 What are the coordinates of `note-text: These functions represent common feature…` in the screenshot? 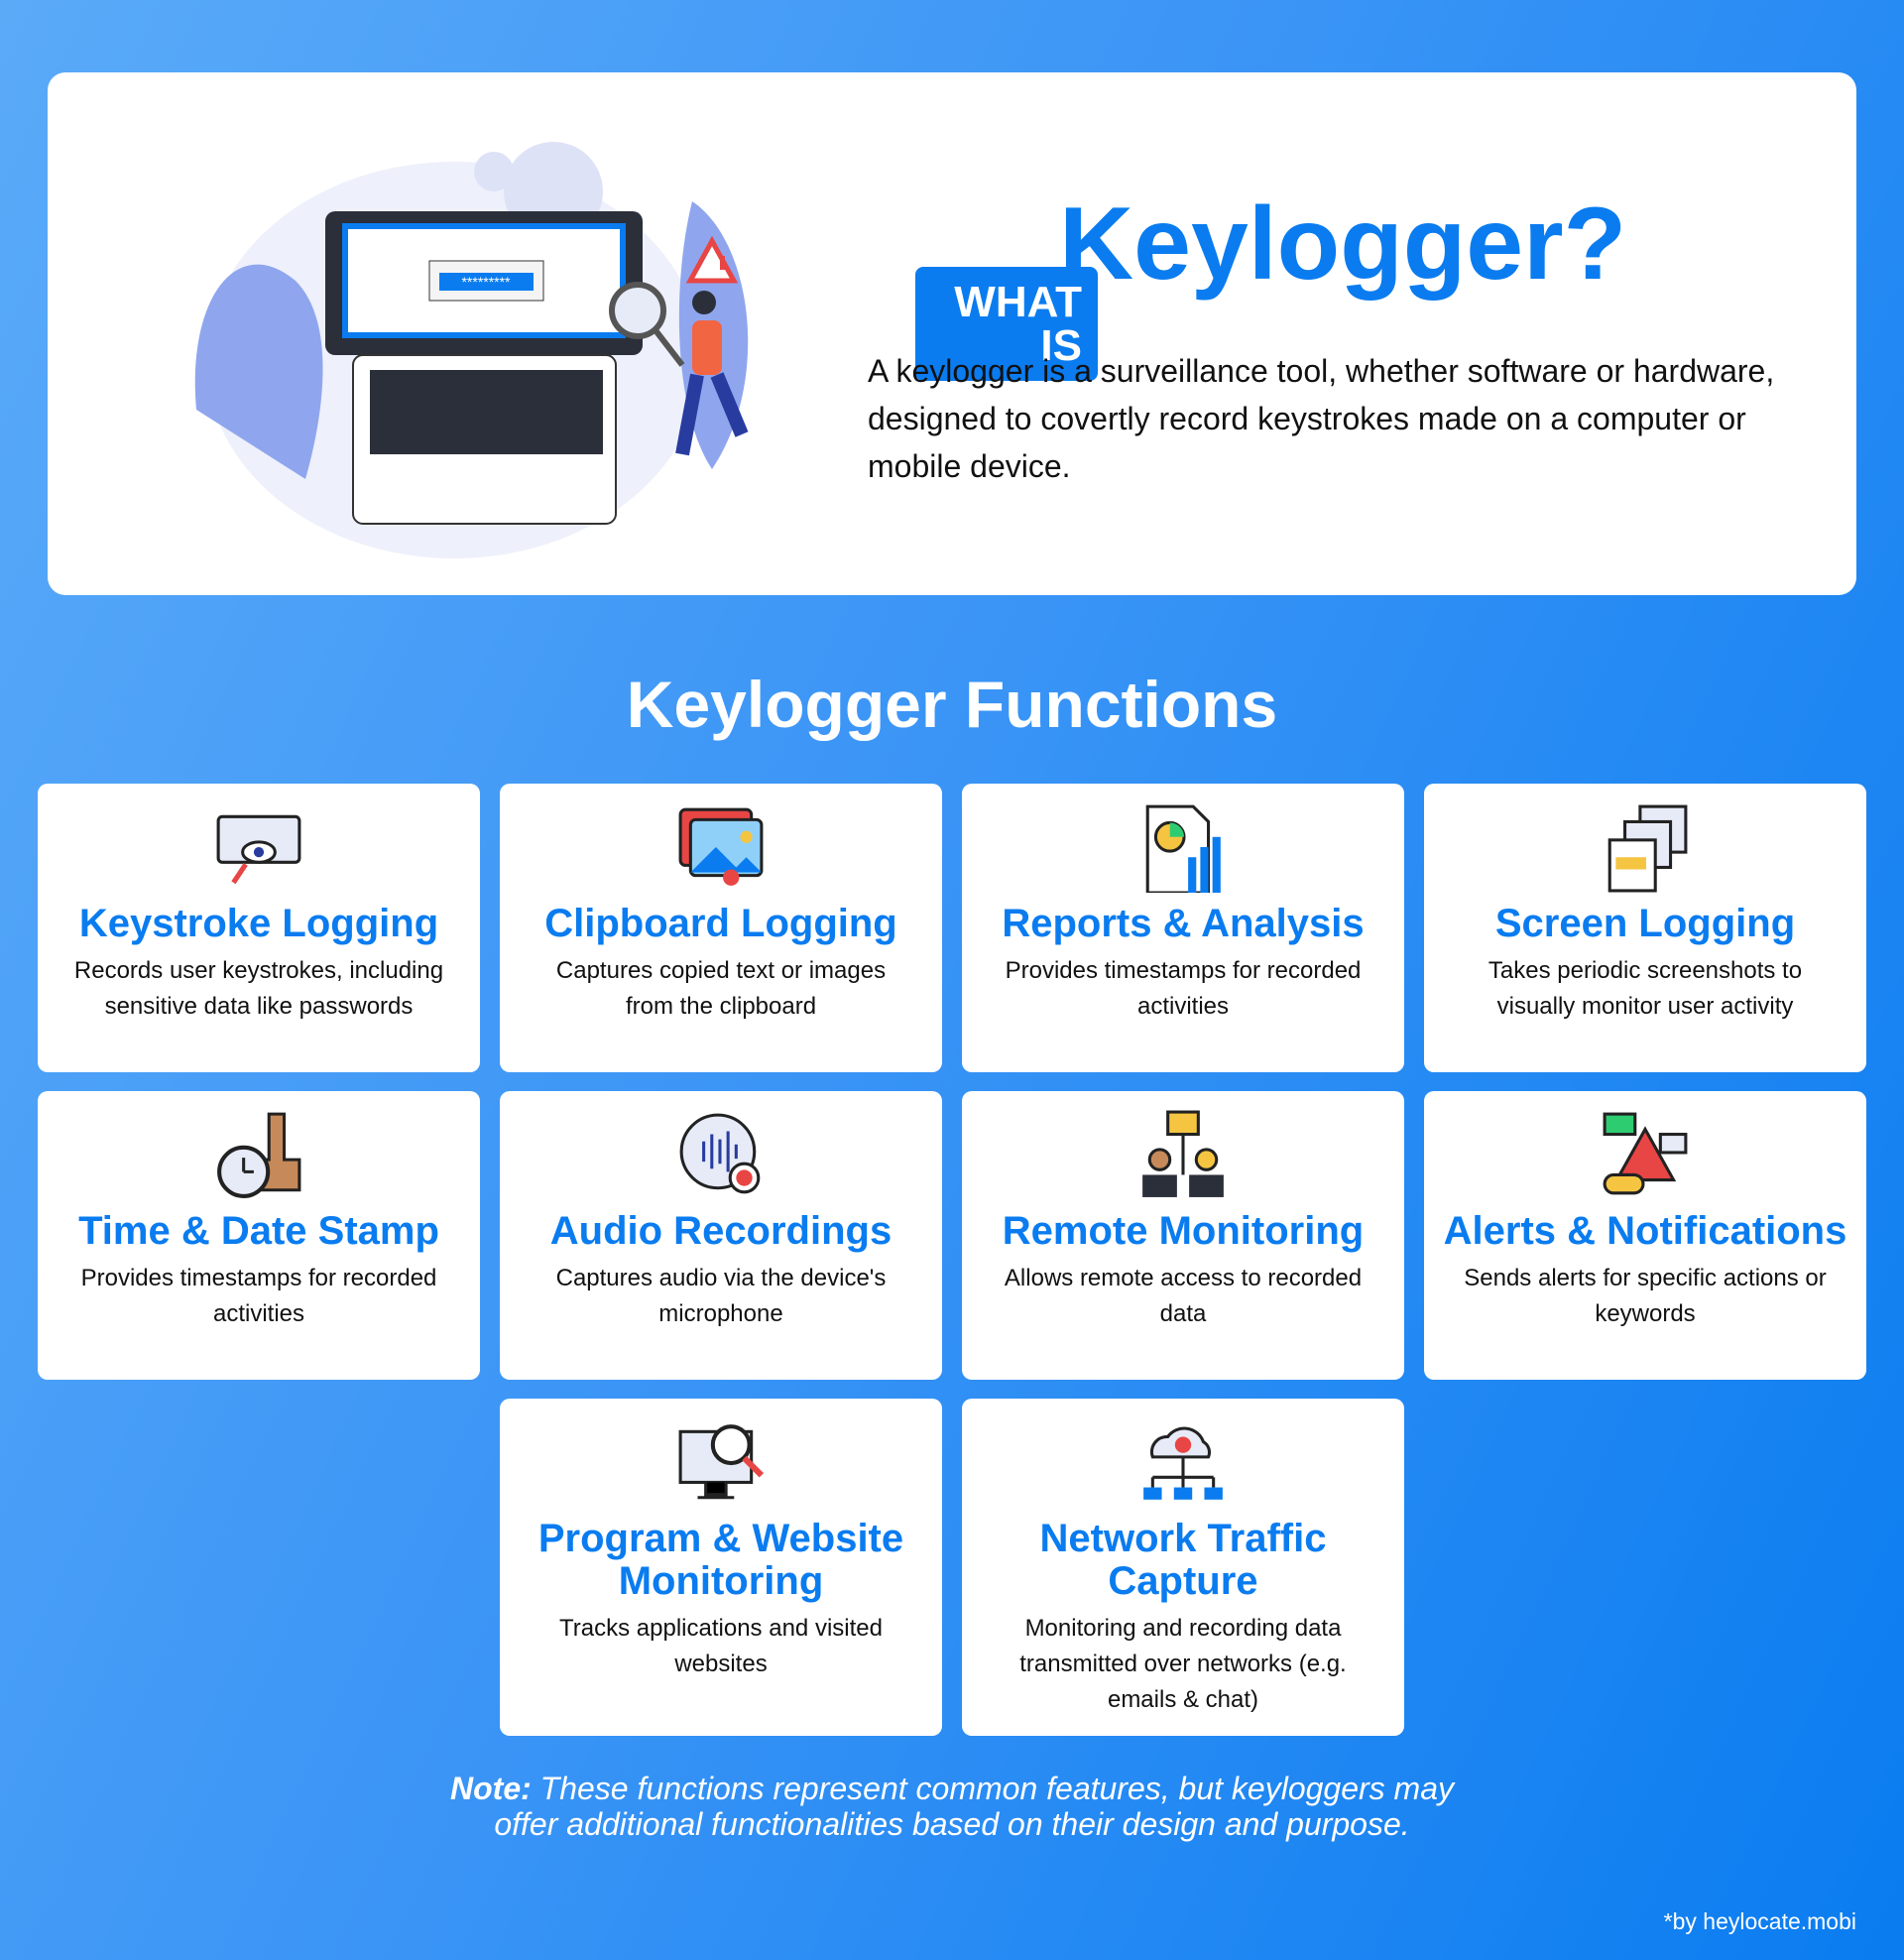 It's located at (974, 1807).